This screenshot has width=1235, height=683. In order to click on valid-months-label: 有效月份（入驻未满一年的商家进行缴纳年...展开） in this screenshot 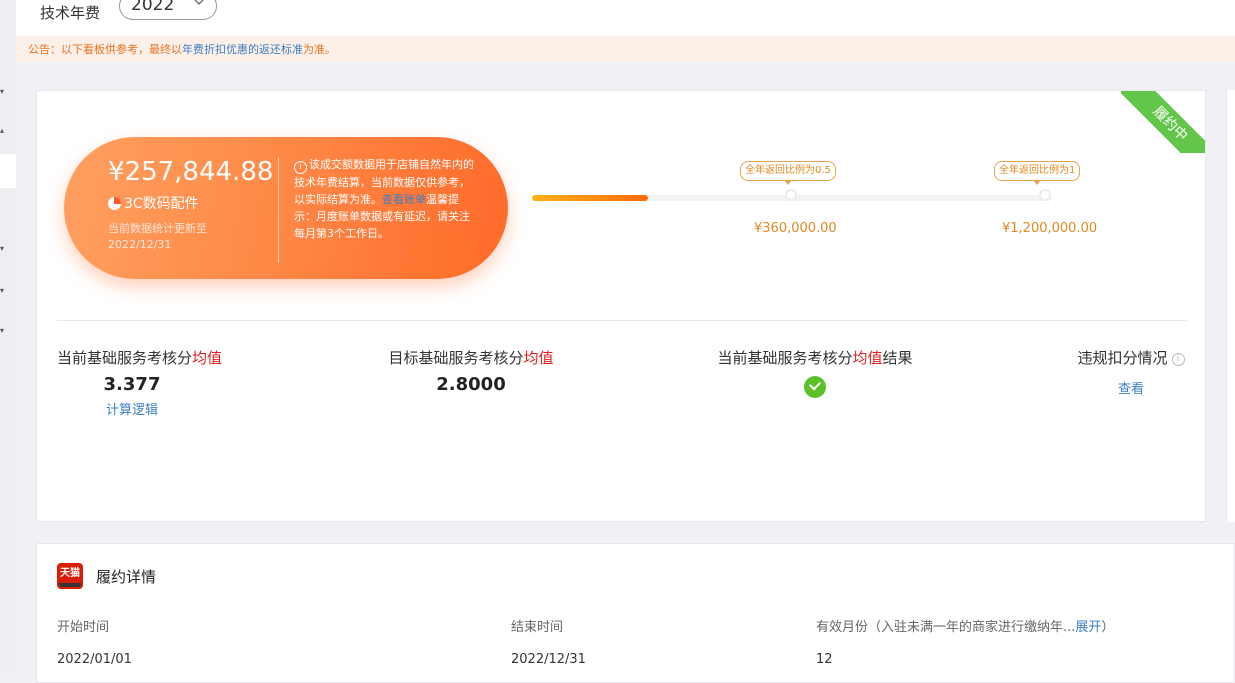, I will do `click(965, 625)`.